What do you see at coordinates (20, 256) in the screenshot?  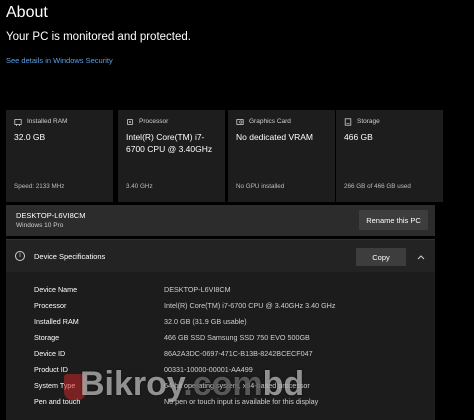 I see `info-icon: i` at bounding box center [20, 256].